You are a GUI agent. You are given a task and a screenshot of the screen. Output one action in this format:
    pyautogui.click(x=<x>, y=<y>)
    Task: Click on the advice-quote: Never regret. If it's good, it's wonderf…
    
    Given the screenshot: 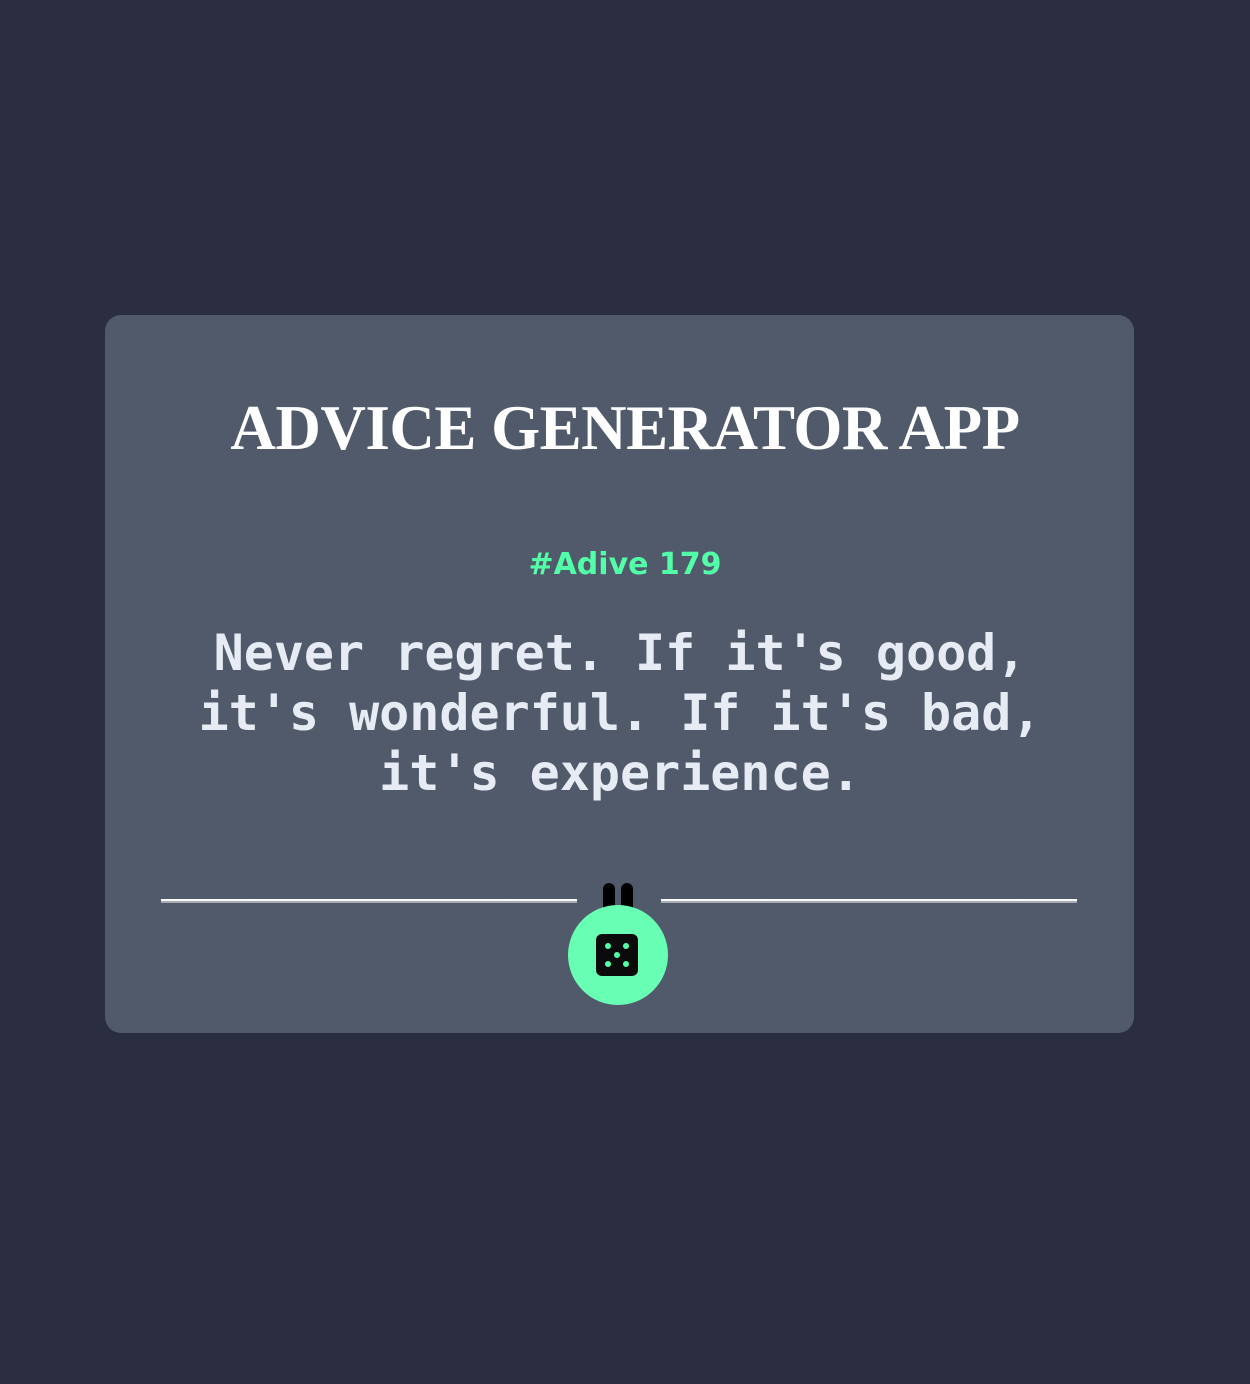 What is the action you would take?
    pyautogui.click(x=620, y=713)
    